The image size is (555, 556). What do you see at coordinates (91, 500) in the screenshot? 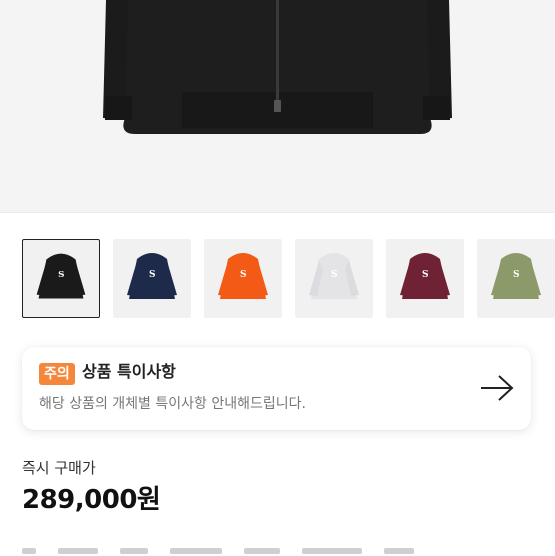
I see `instant-buy-price: 289,000원` at bounding box center [91, 500].